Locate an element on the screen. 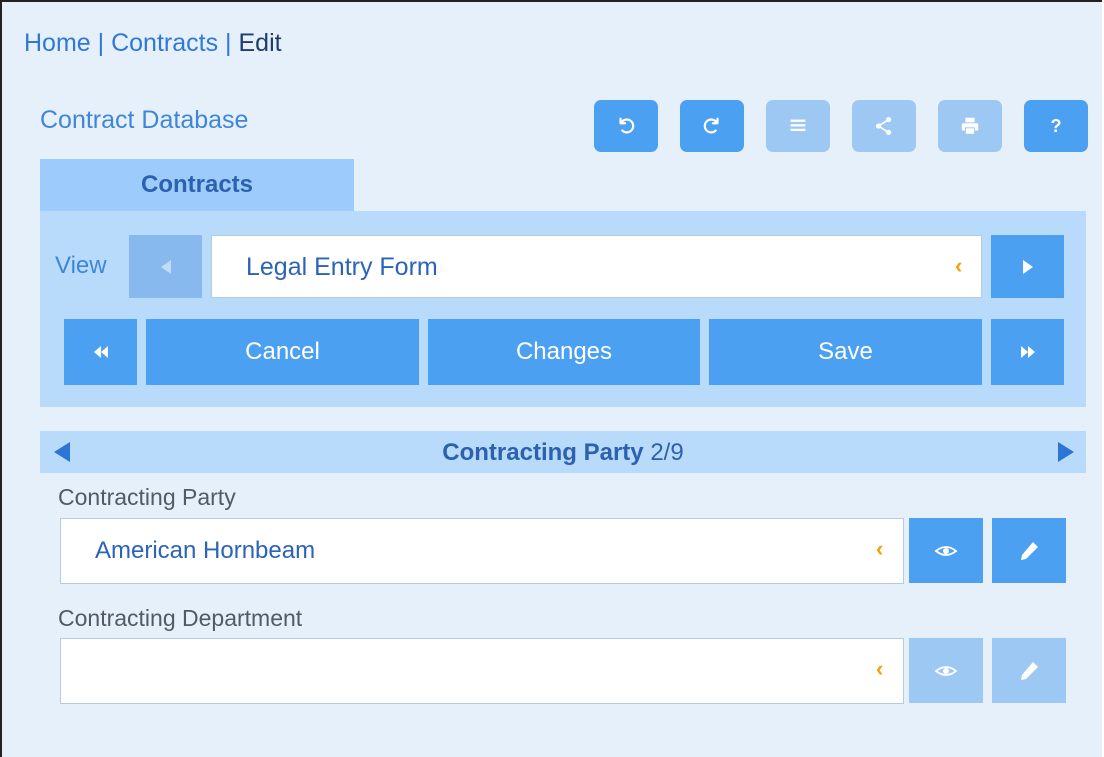 Image resolution: width=1104 pixels, height=757 pixels. help-icon: ? is located at coordinates (1056, 125).